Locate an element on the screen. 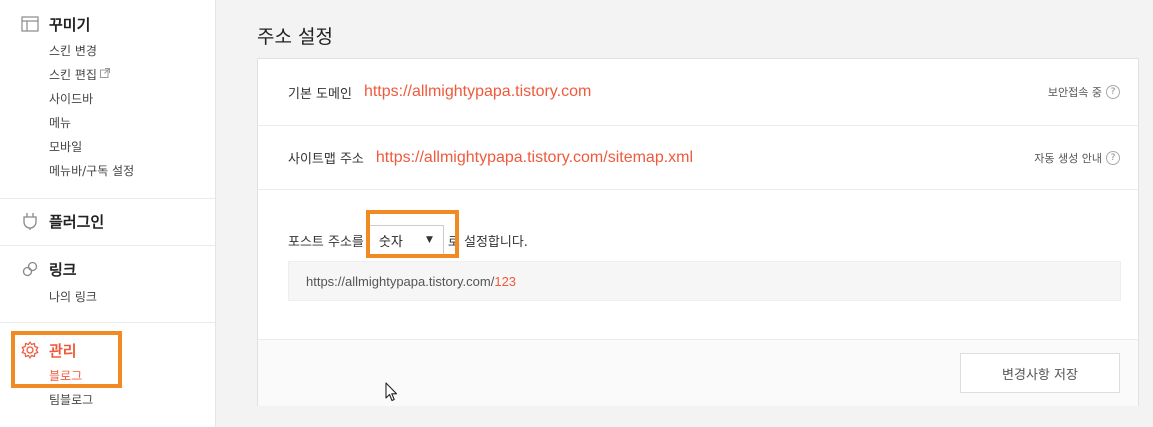  layout-icon is located at coordinates (30, 24).